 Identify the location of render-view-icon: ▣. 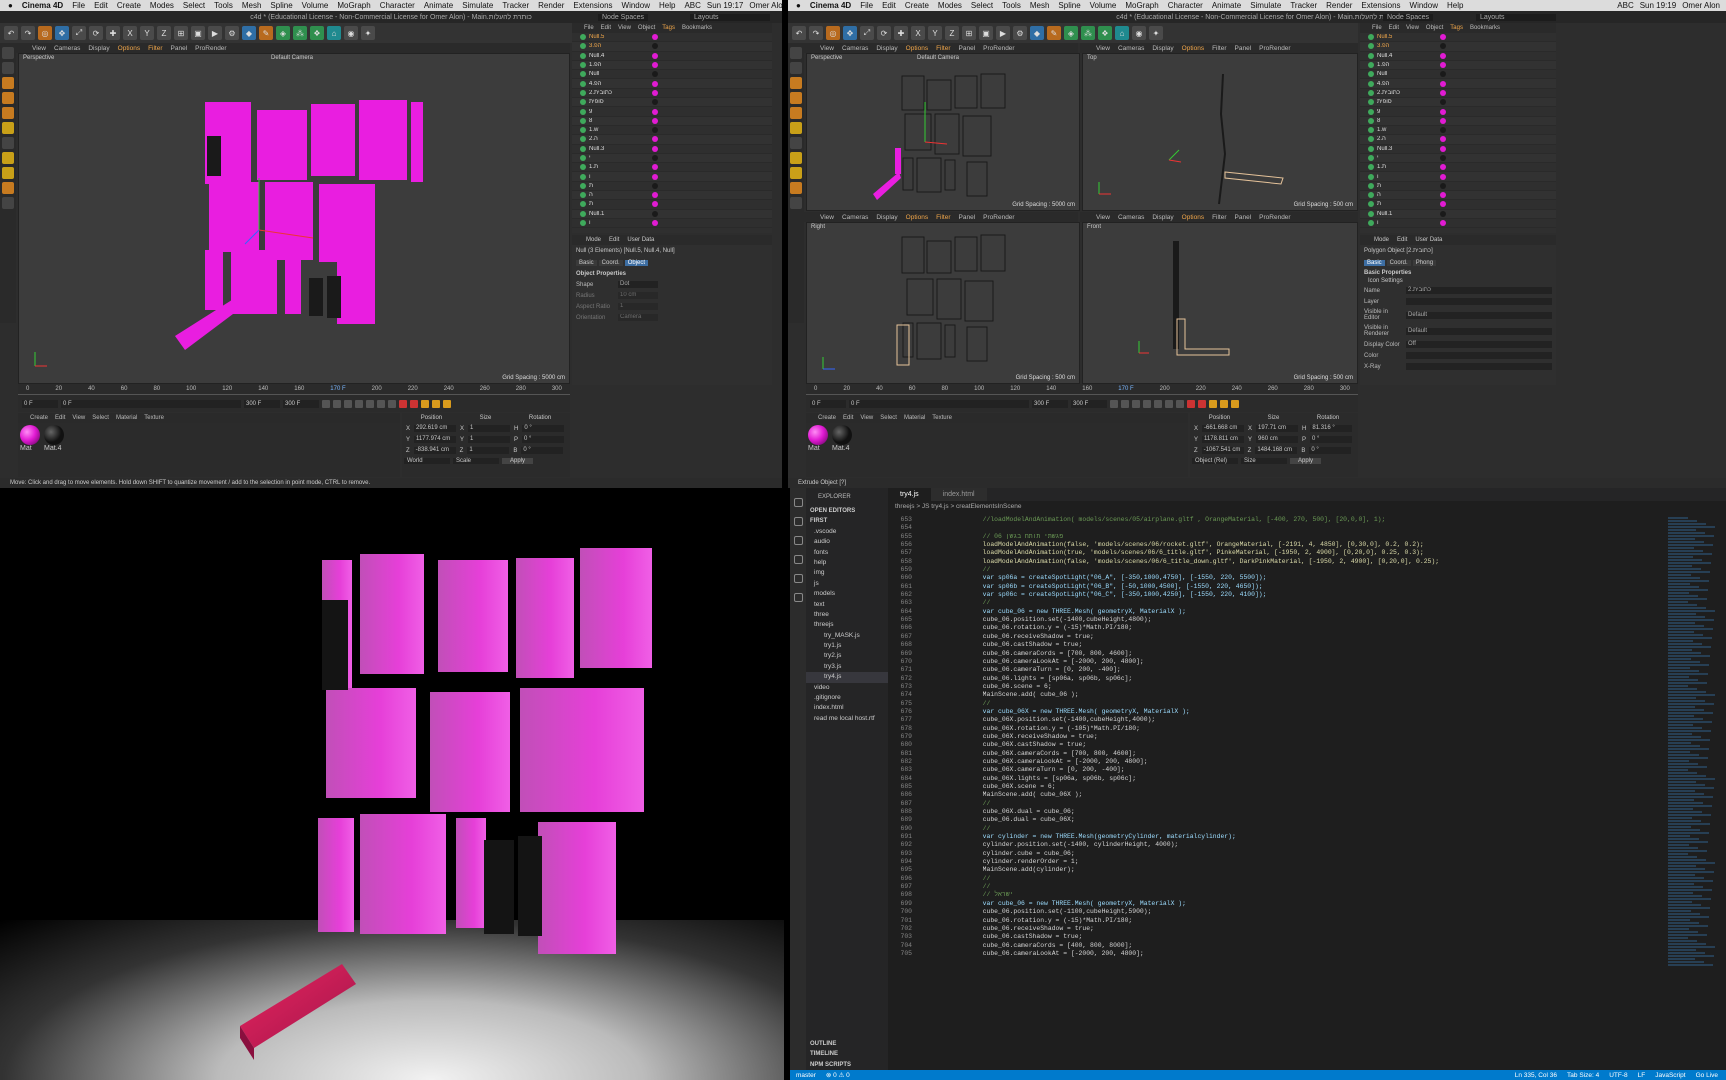
(198, 33).